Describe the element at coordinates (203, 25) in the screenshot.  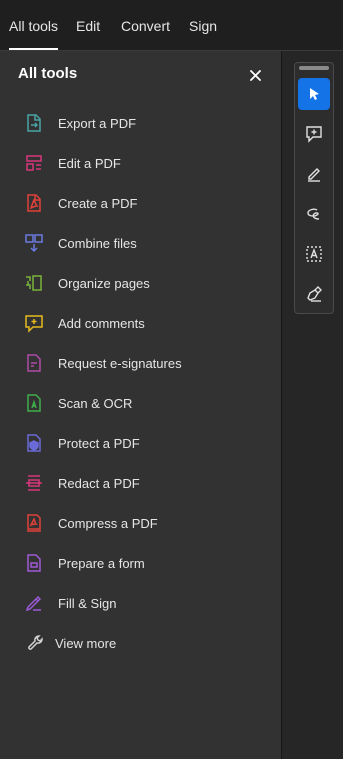
I see `tab-sign: Sign` at that location.